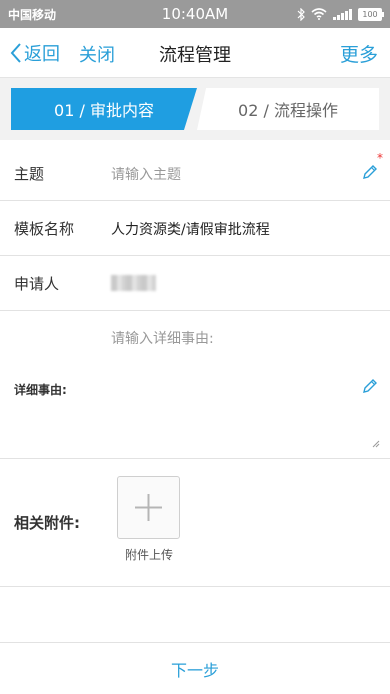  What do you see at coordinates (190, 230) in the screenshot?
I see `template-value: 人力资源类/请假审批流程` at bounding box center [190, 230].